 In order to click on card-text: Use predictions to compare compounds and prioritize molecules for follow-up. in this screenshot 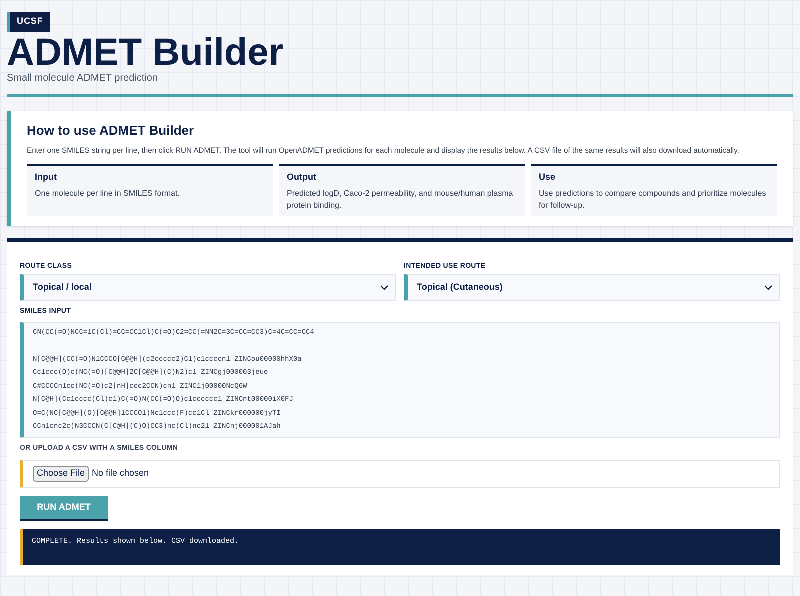, I will do `click(653, 200)`.